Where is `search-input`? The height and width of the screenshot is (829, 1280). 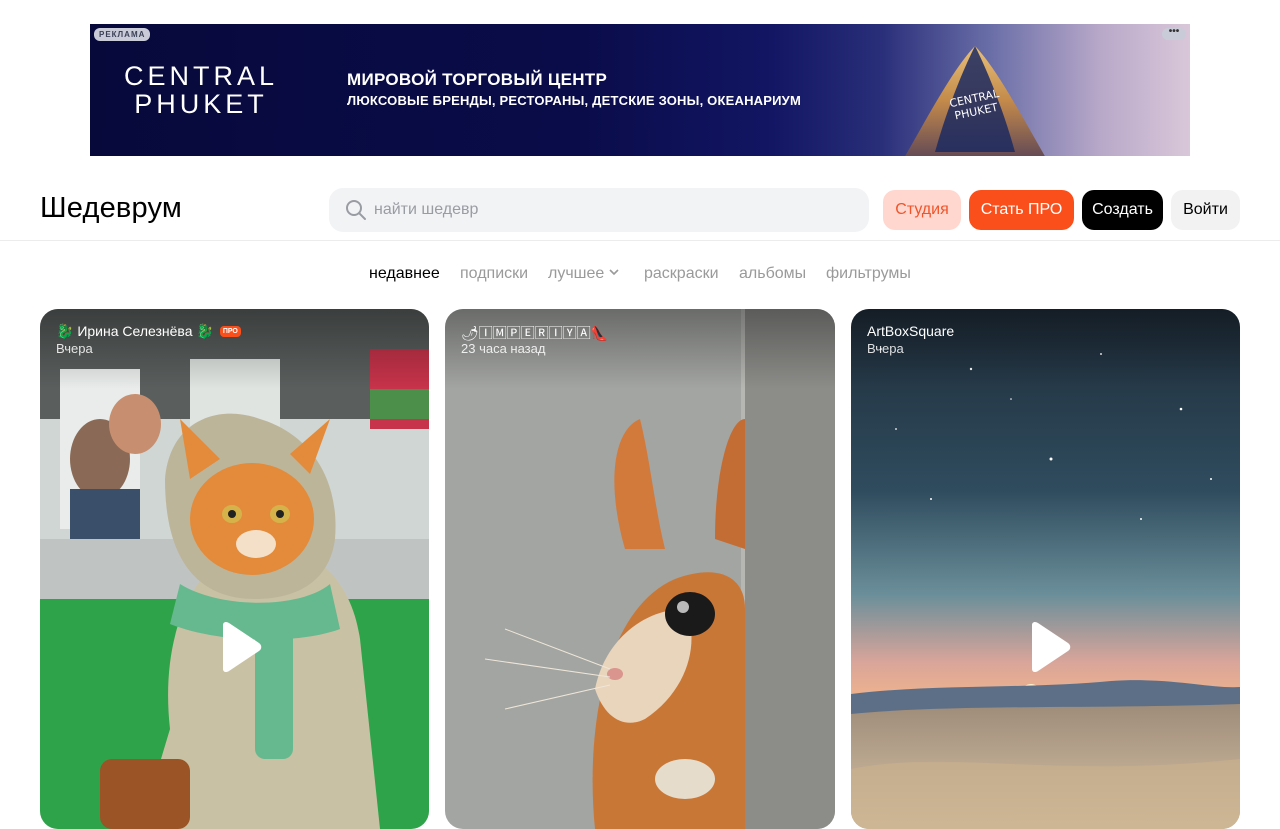 search-input is located at coordinates (614, 210).